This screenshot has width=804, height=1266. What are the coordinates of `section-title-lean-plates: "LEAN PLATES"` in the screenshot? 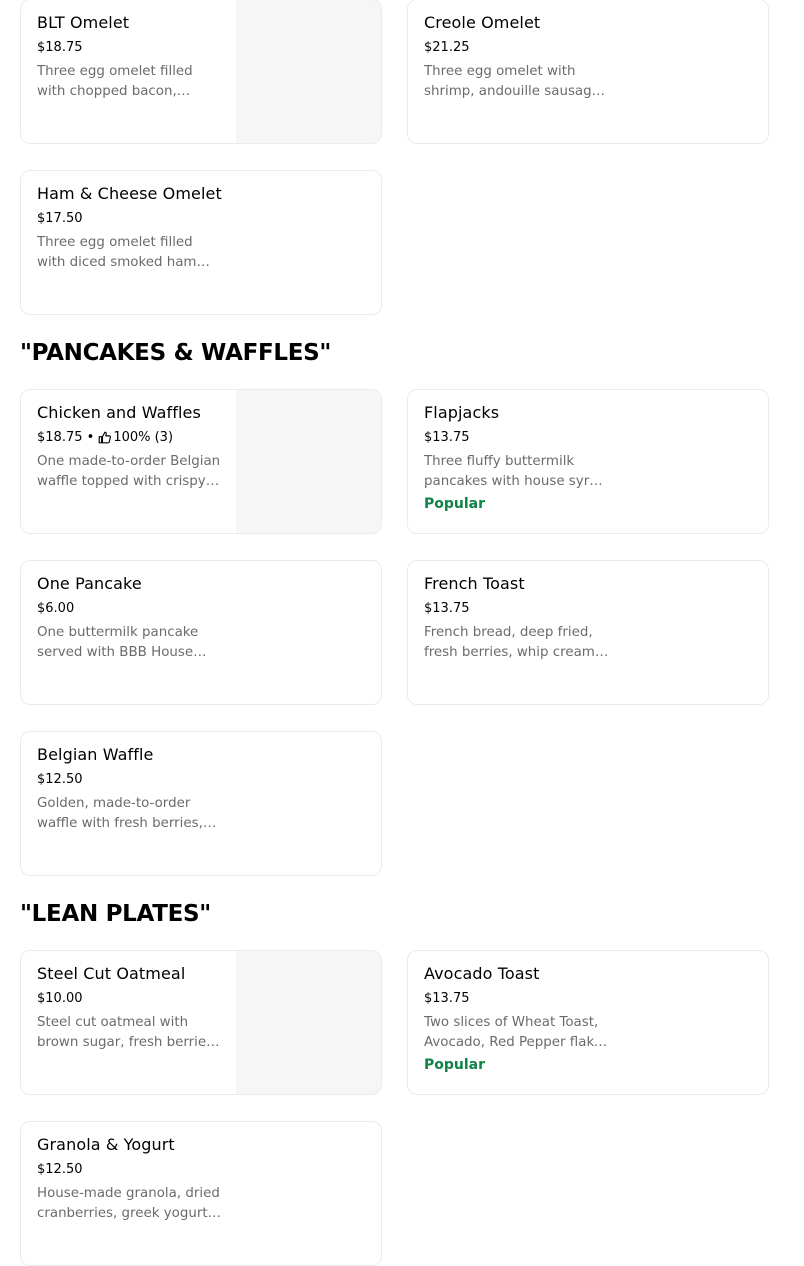 It's located at (115, 914).